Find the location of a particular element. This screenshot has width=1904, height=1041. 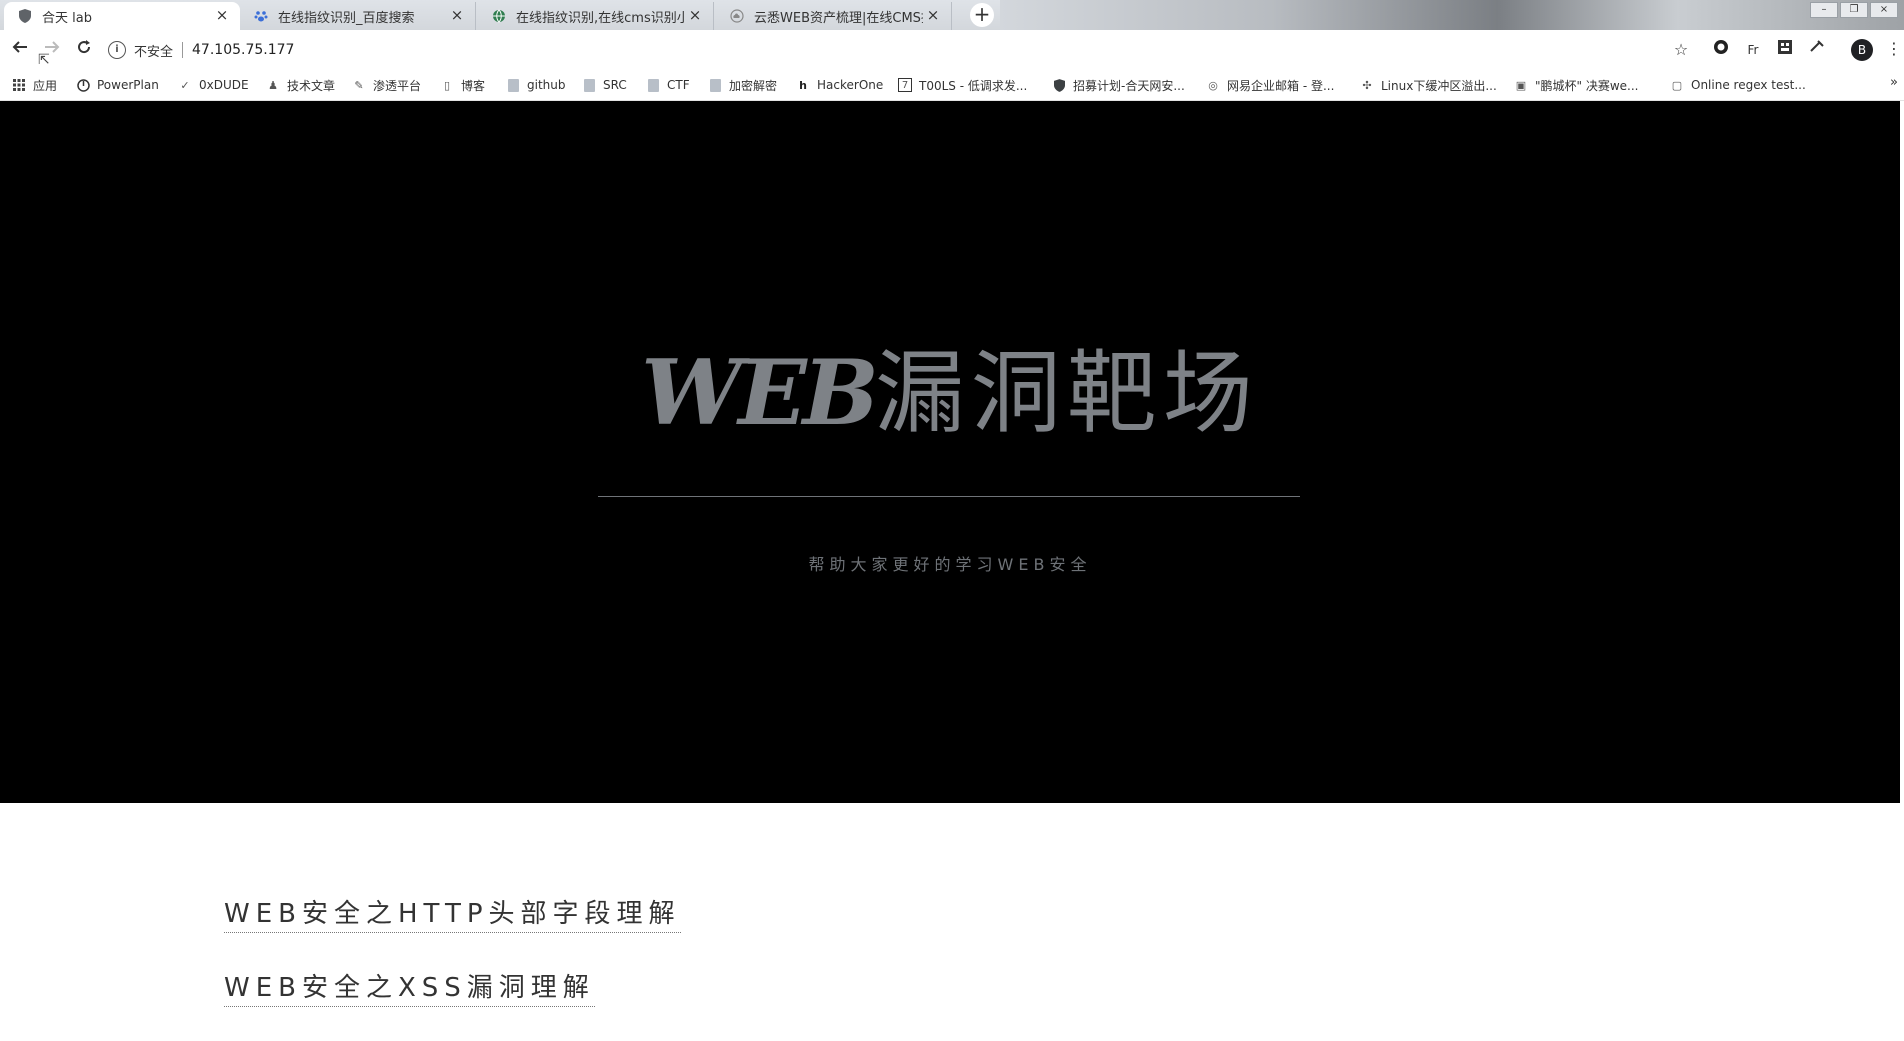

article-link-http-headers: WEB安全之HTTP头部字段理解 is located at coordinates (452, 913).